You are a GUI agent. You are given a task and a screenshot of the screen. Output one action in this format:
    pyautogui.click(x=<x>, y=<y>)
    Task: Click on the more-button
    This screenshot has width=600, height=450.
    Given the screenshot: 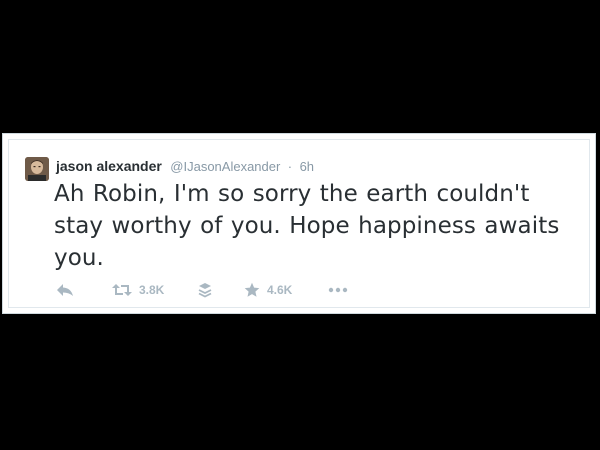 What is the action you would take?
    pyautogui.click(x=338, y=290)
    